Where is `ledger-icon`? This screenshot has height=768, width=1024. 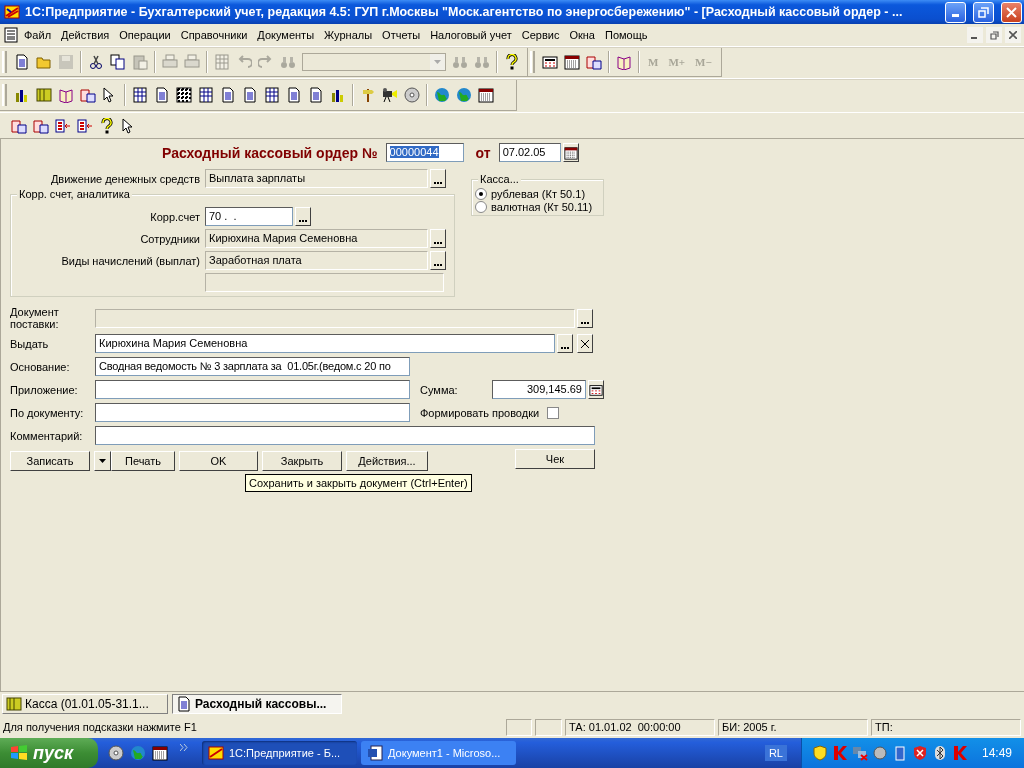
ledger-icon is located at coordinates (44, 95).